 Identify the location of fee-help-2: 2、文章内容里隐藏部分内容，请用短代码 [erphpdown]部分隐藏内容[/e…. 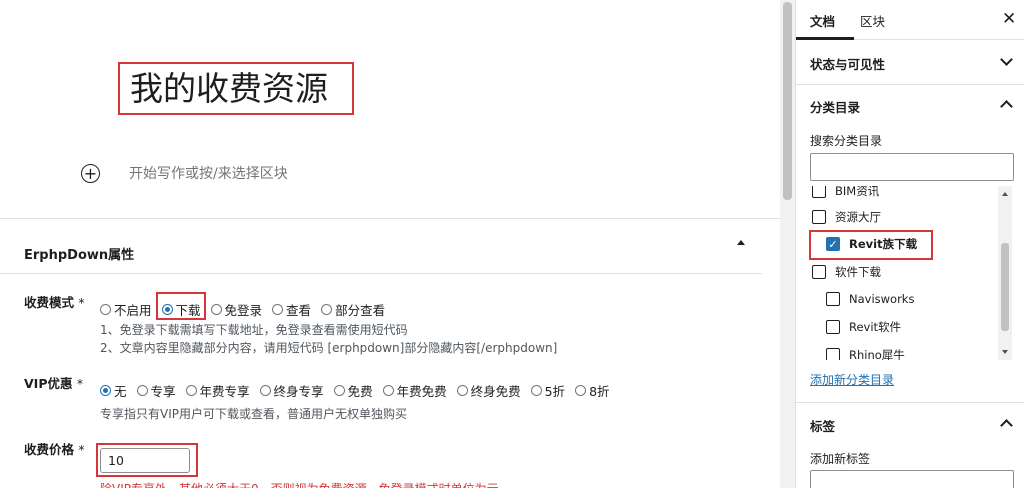
(329, 348).